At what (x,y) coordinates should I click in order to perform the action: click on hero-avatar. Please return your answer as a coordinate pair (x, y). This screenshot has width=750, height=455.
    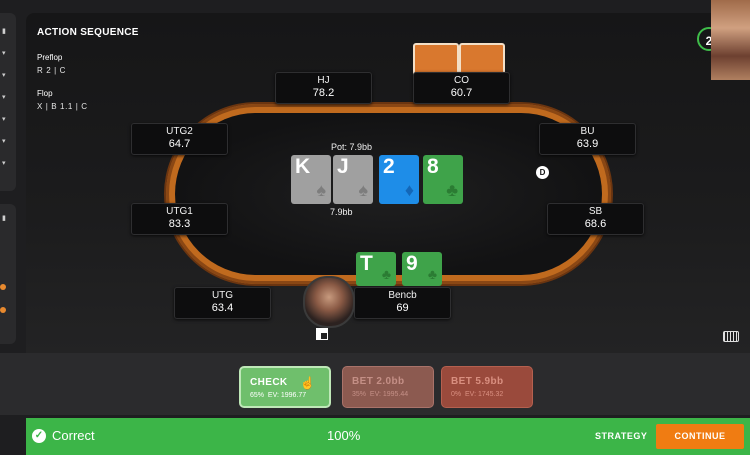
    Looking at the image, I should click on (329, 302).